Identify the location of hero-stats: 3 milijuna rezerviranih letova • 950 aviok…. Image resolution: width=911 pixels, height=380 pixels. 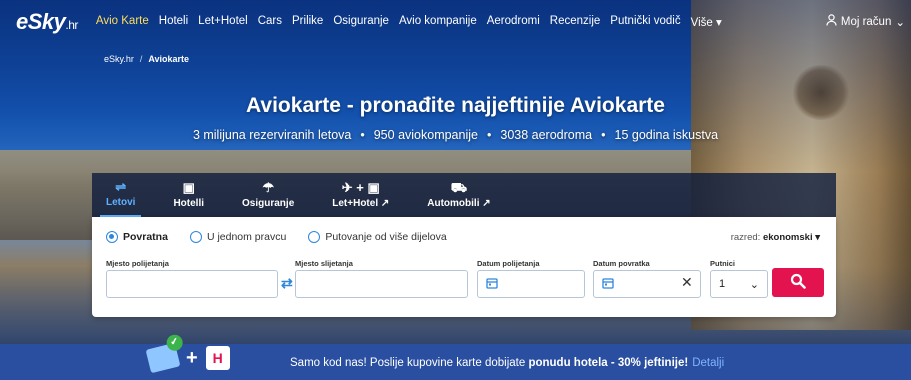
(455, 135).